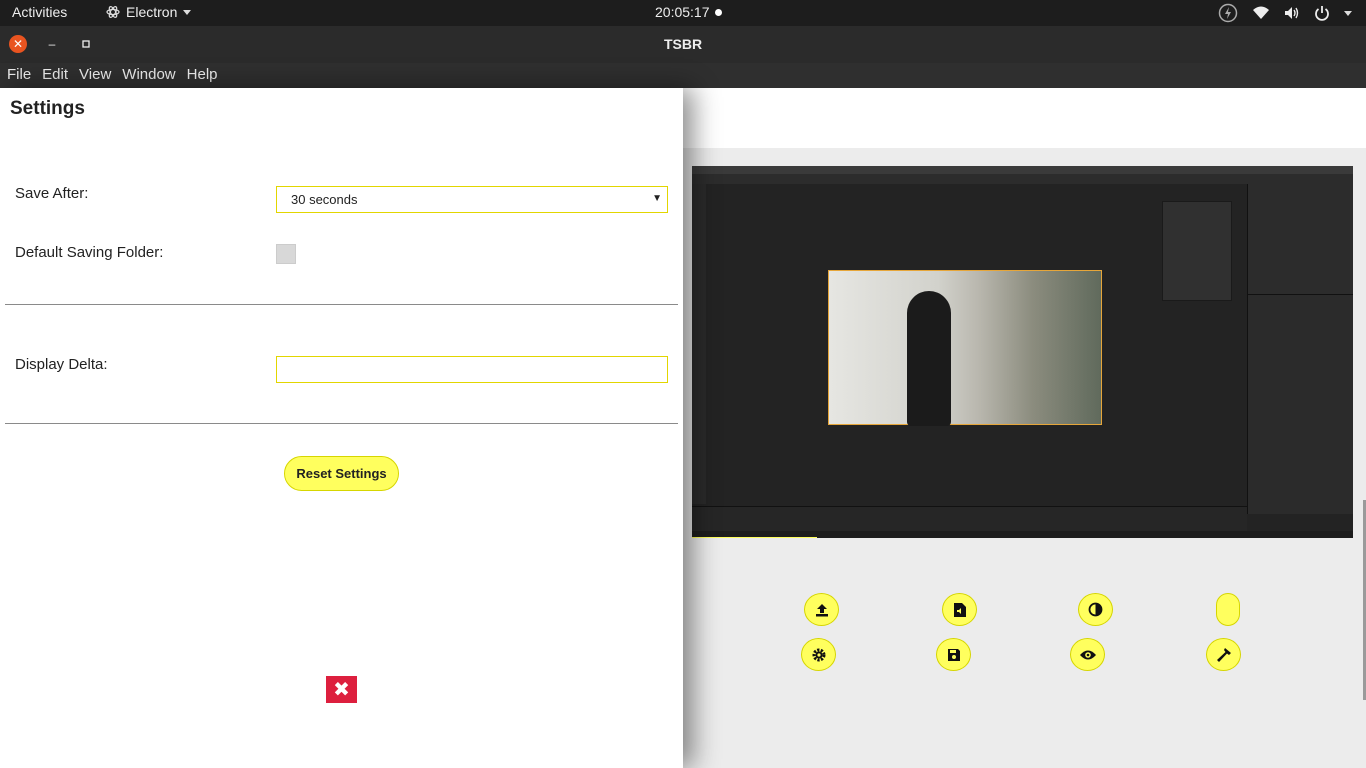  I want to click on default-folder-checkbox, so click(286, 254).